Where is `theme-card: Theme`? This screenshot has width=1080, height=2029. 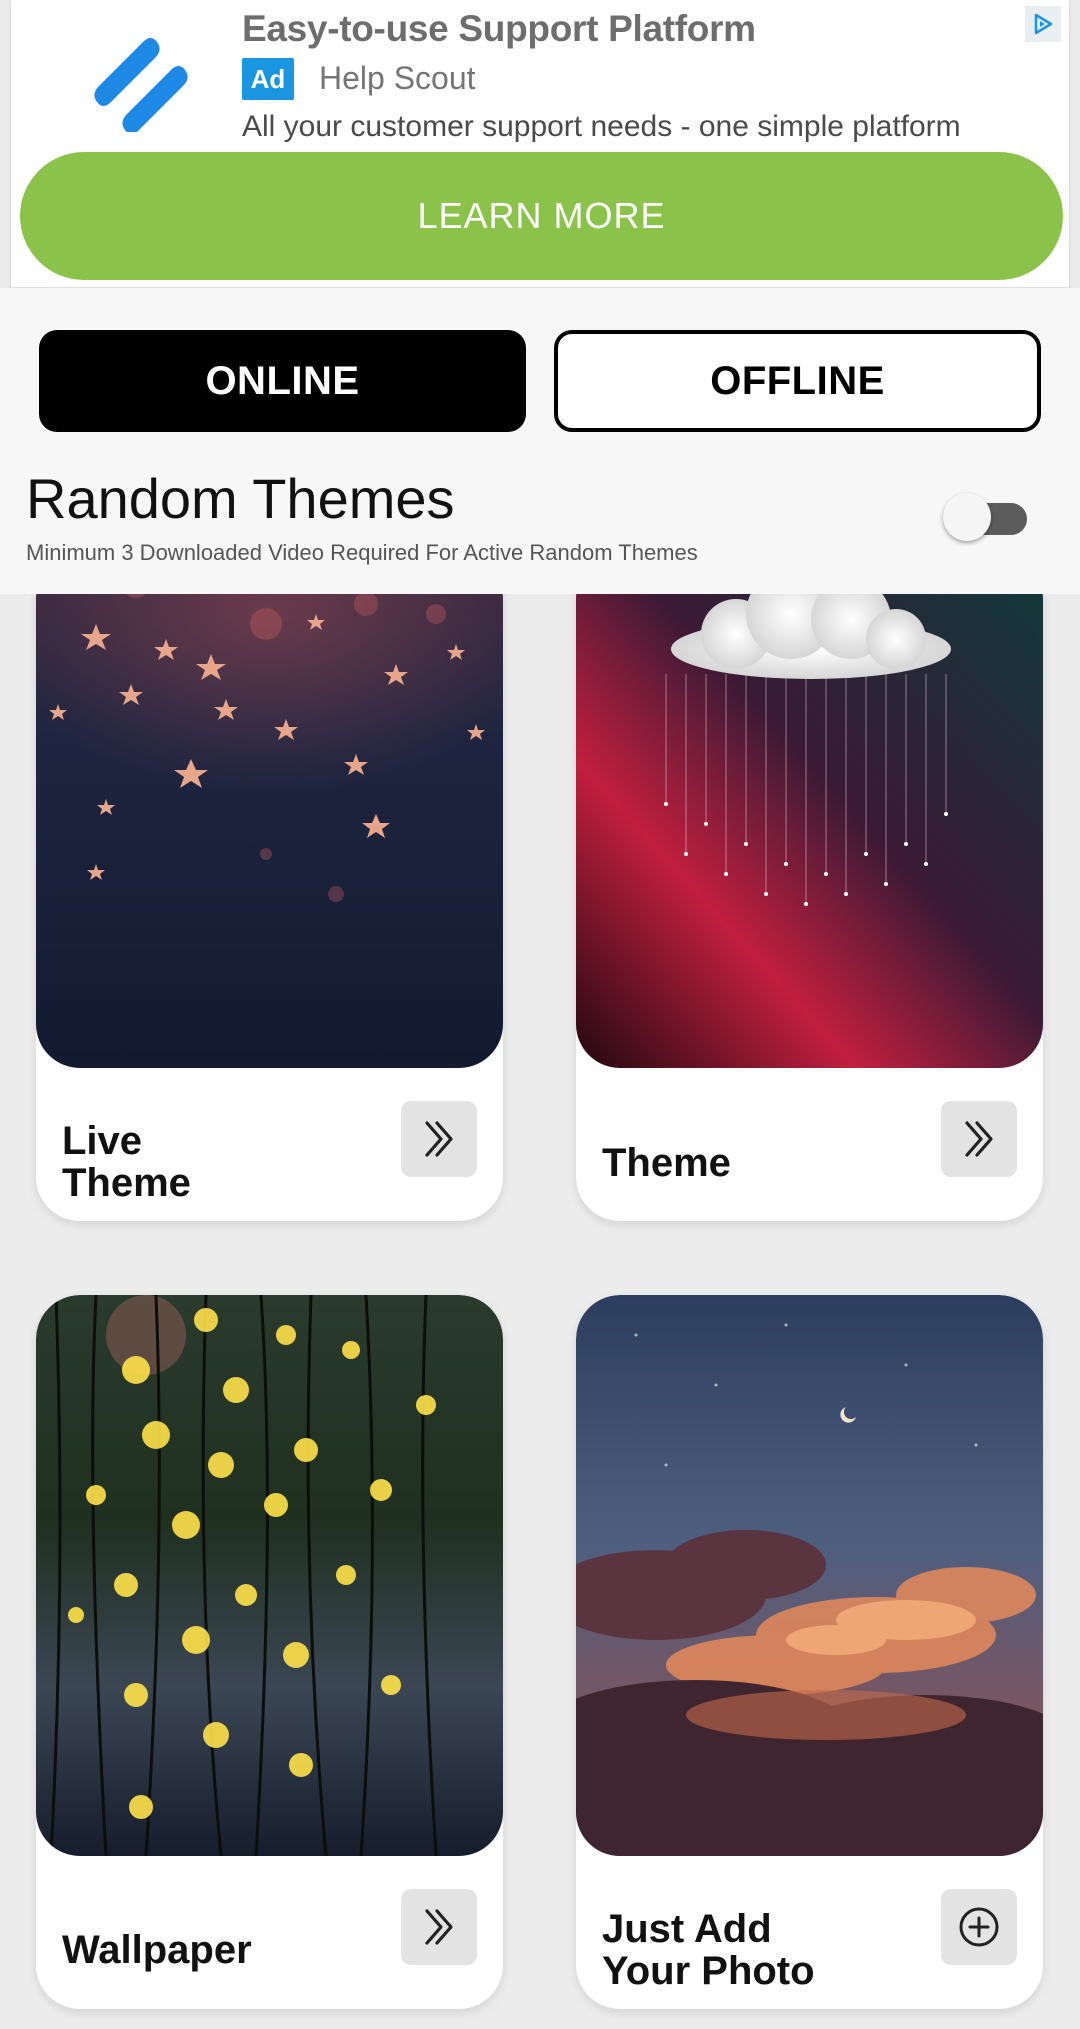 theme-card: Theme is located at coordinates (809, 907).